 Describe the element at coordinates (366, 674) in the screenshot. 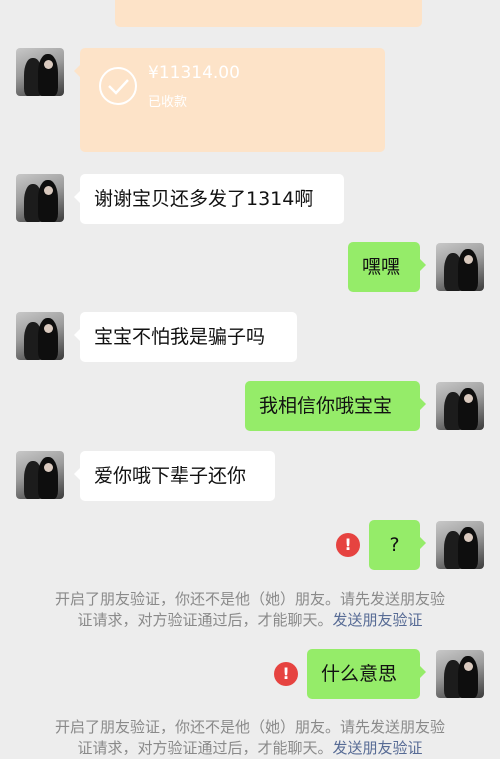

I see `message-bubble: 什么意思` at that location.